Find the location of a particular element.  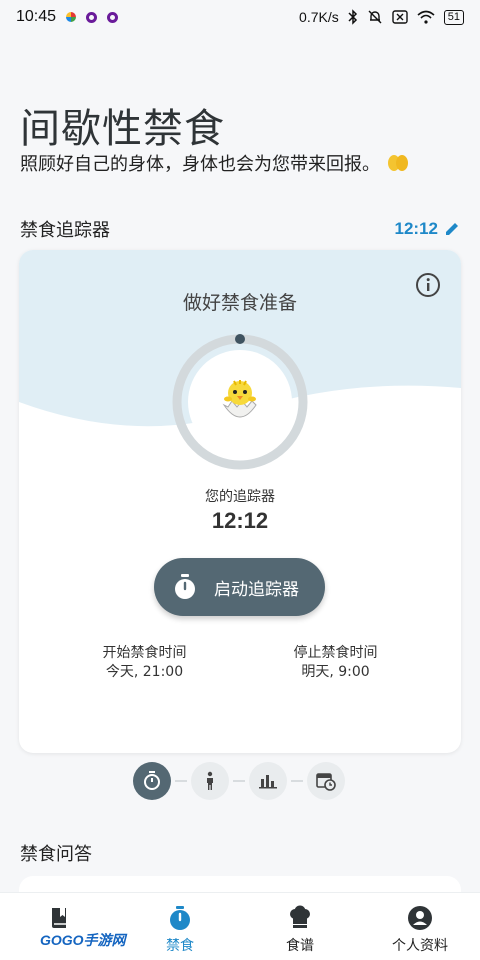

book-icon is located at coordinates (59, 918).